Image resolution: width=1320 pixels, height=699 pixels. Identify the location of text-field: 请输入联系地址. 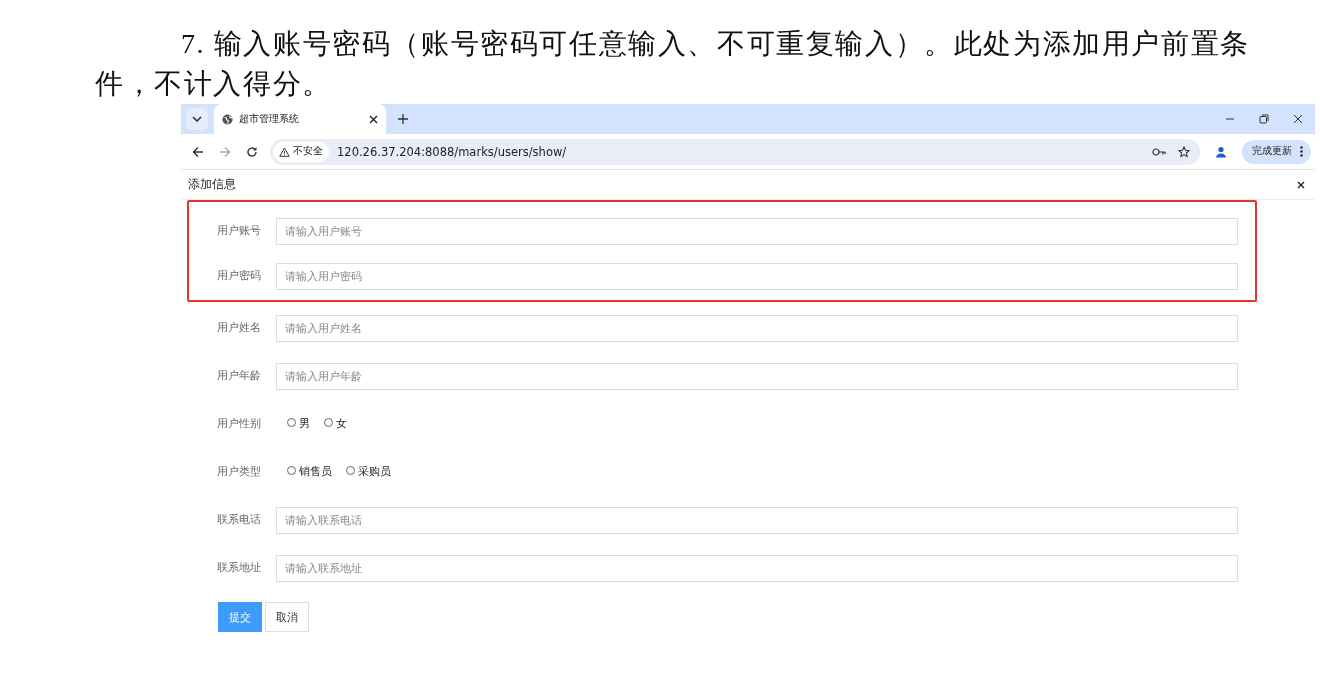
(757, 568).